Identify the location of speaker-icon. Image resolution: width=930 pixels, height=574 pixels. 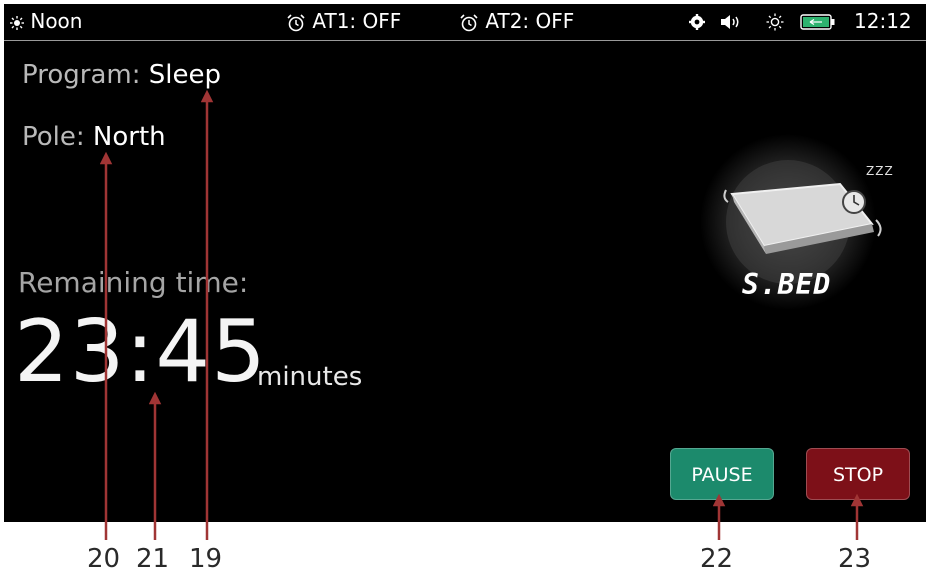
(731, 22).